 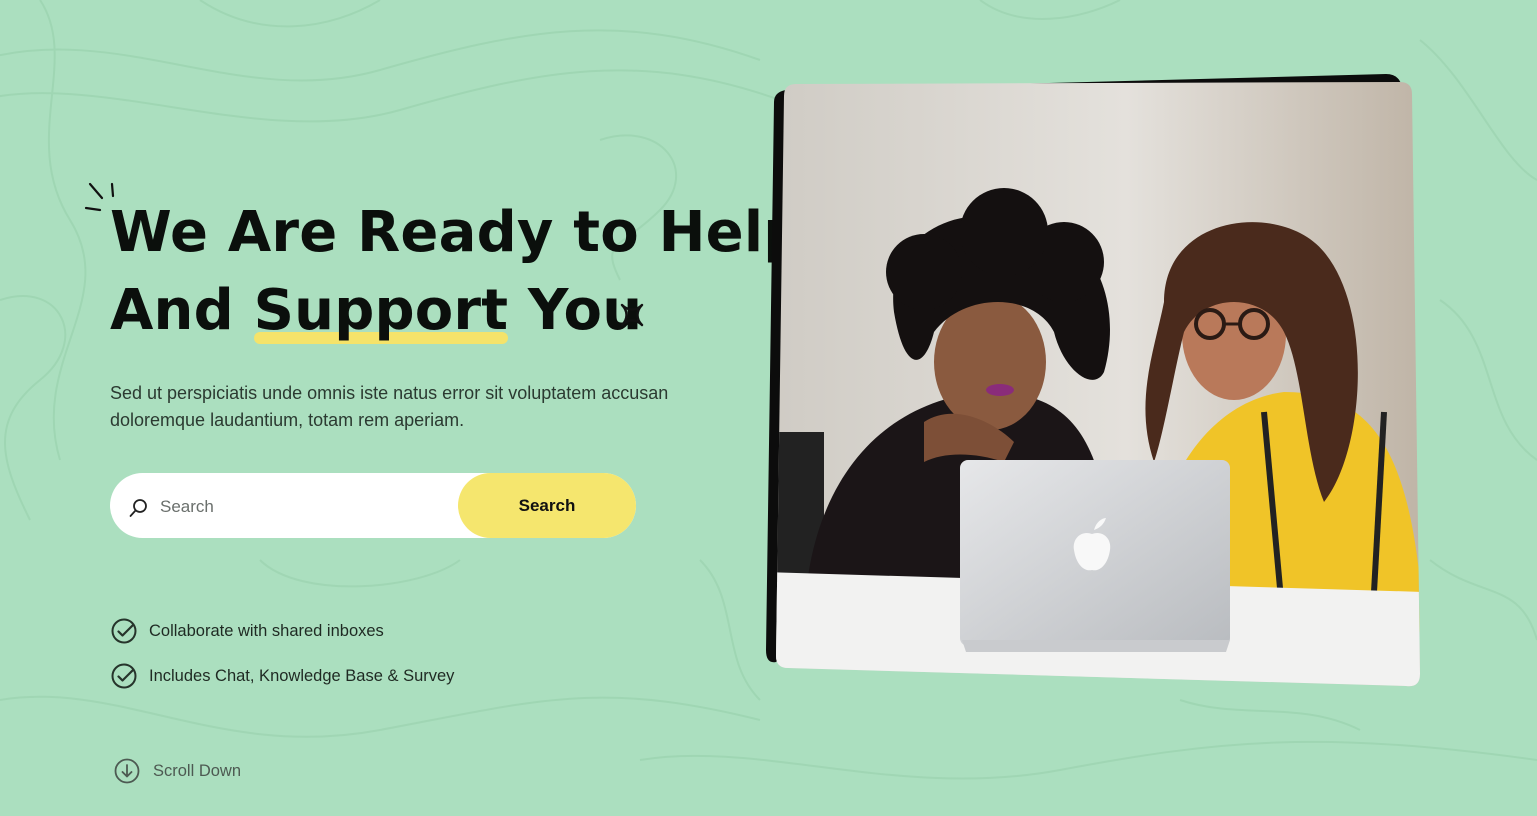 I want to click on headline-line-2: And Support You, so click(x=457, y=311).